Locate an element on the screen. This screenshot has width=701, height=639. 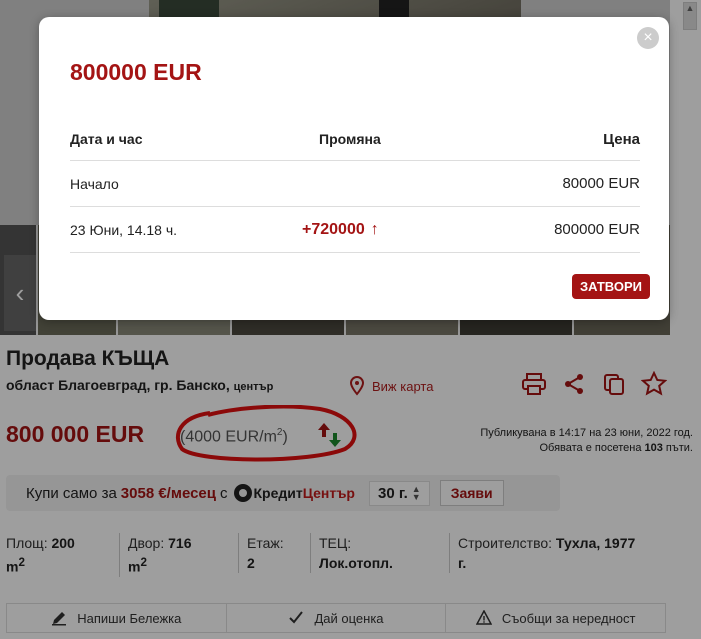
price-change: +720000 ↑ is located at coordinates (340, 229).